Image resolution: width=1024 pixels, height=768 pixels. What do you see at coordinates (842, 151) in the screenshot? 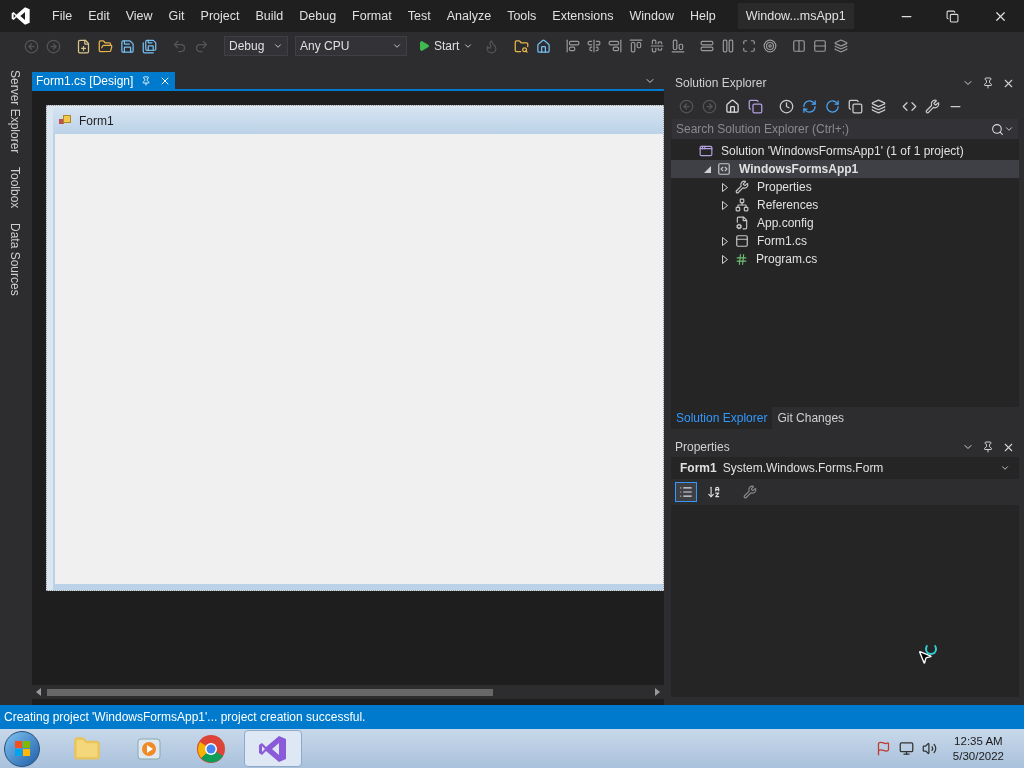
I see `tree-label: Solution 'WindowsFormsApp1' (1 of 1 project)` at bounding box center [842, 151].